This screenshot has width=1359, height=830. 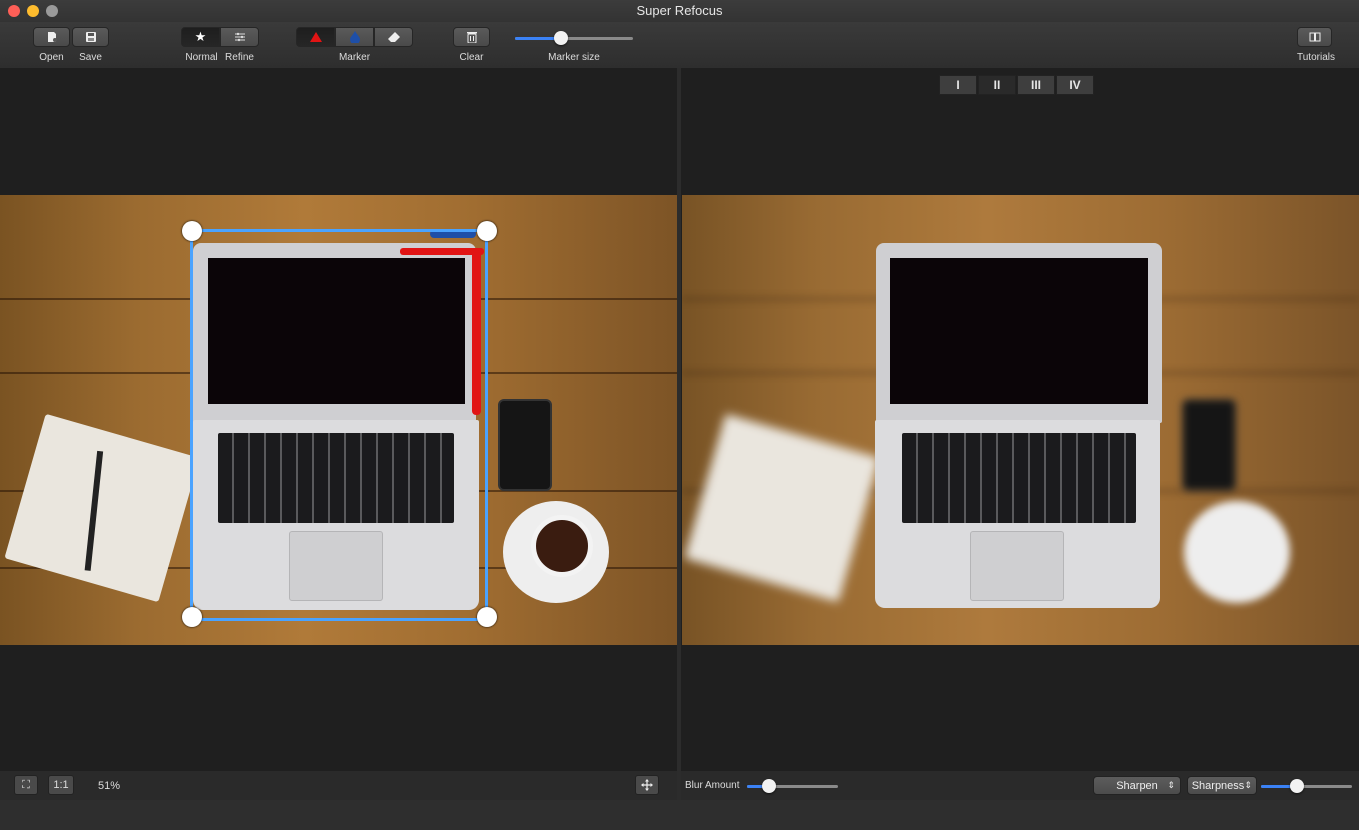 I want to click on move-icon, so click(x=647, y=785).